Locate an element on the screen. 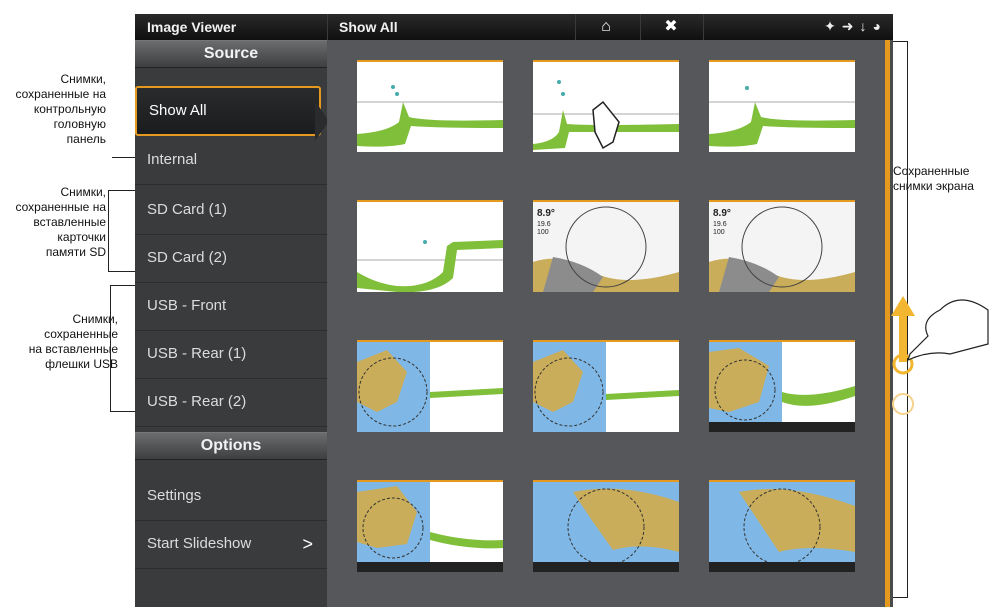 The height and width of the screenshot is (607, 989). app-title: Image Viewer is located at coordinates (192, 27).